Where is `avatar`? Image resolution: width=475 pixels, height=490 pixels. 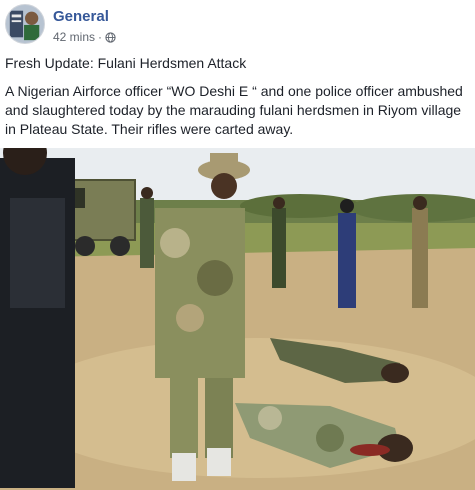 avatar is located at coordinates (25, 24).